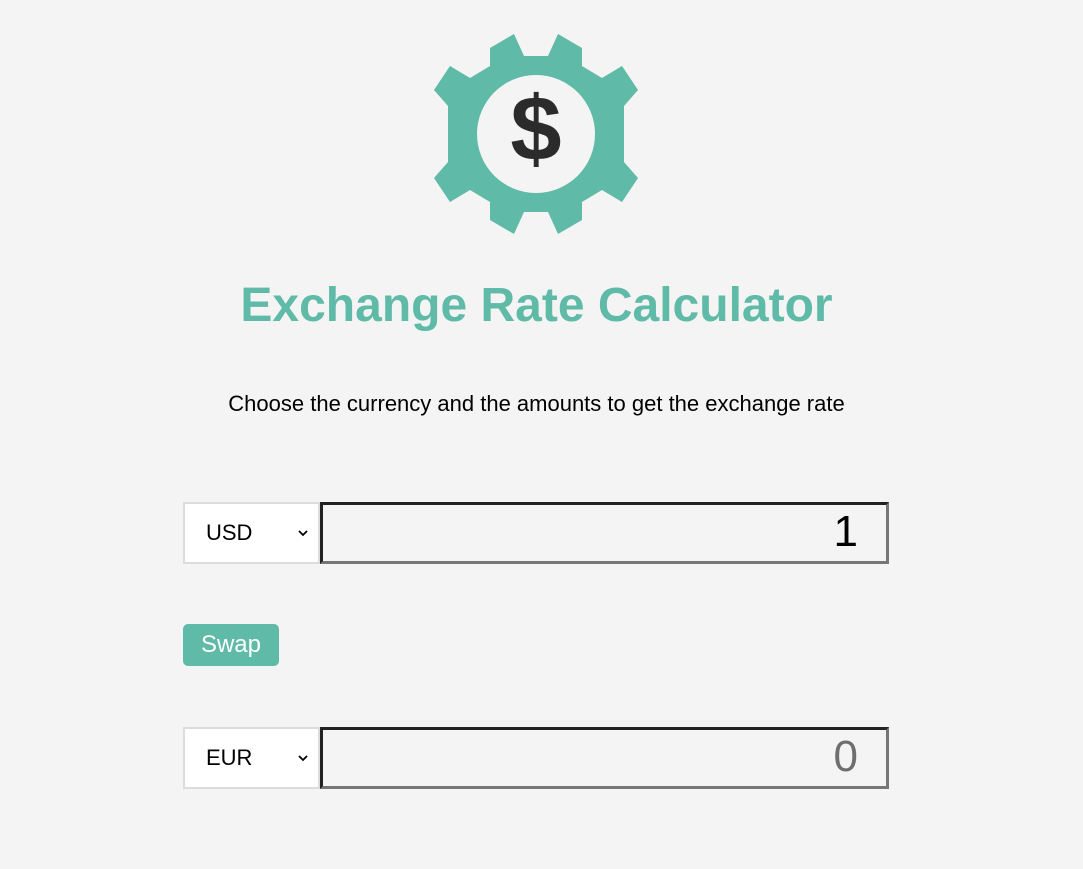 This screenshot has width=1083, height=869. What do you see at coordinates (604, 758) in the screenshot?
I see `to-amount-input: 0` at bounding box center [604, 758].